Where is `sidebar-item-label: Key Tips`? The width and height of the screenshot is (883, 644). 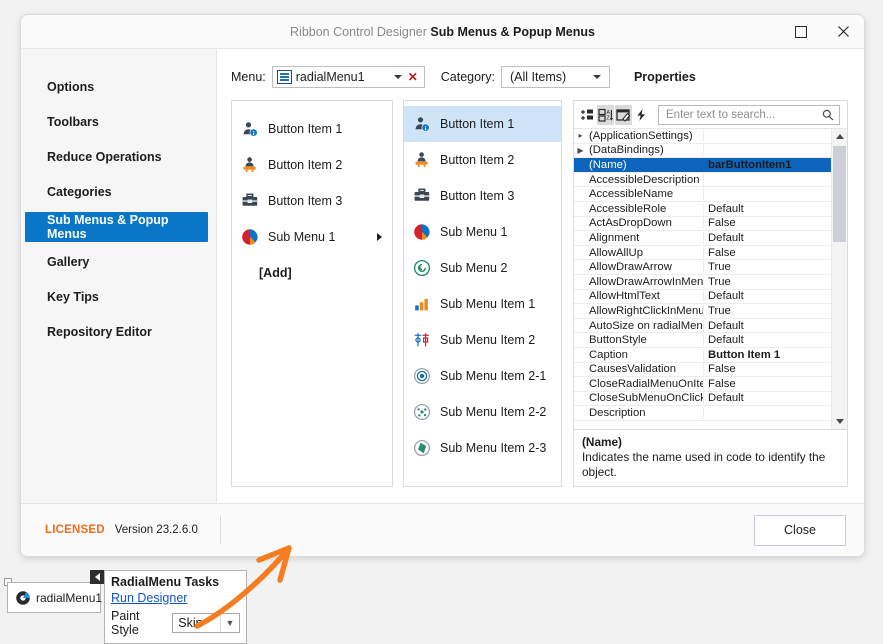
sidebar-item-label: Key Tips is located at coordinates (73, 297).